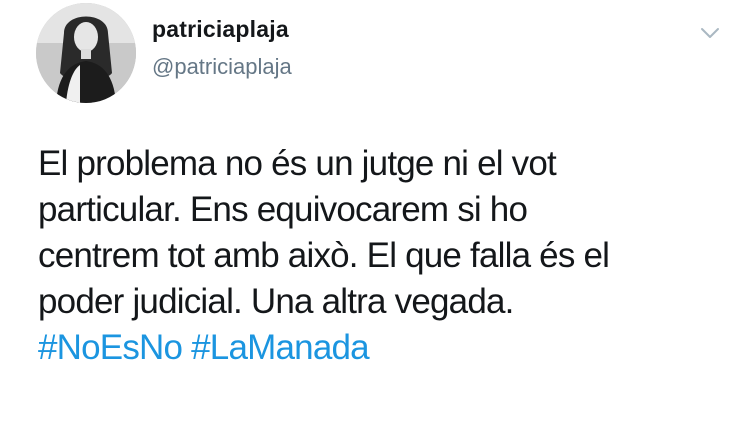 Image resolution: width=755 pixels, height=425 pixels. I want to click on tweet-text-line: poder judicial. Una altra vegada., so click(276, 301).